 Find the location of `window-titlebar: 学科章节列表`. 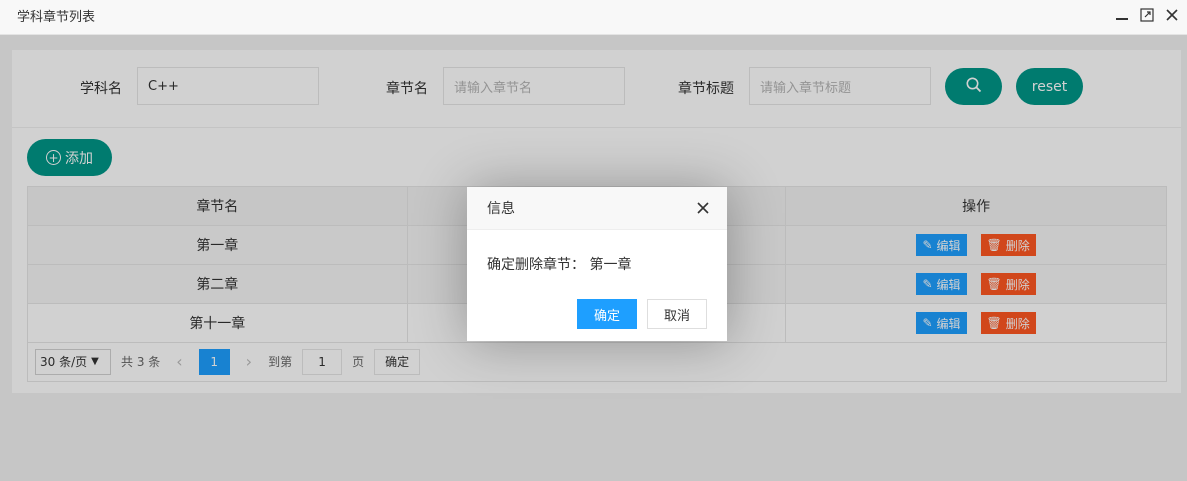

window-titlebar: 学科章节列表 is located at coordinates (593, 17).